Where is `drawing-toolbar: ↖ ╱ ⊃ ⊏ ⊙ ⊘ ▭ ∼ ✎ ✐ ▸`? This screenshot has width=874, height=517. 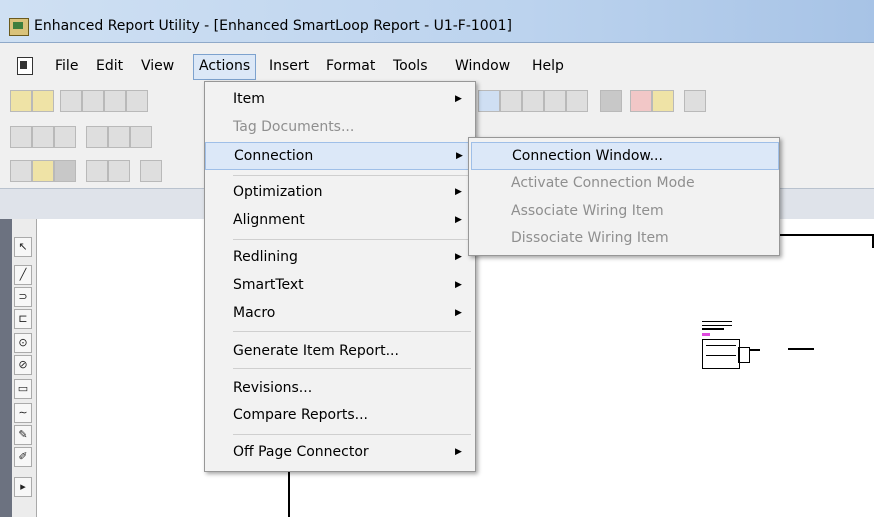
drawing-toolbar: ↖ ╱ ⊃ ⊏ ⊙ ⊘ ▭ ∼ ✎ ✐ ▸ is located at coordinates (24, 368).